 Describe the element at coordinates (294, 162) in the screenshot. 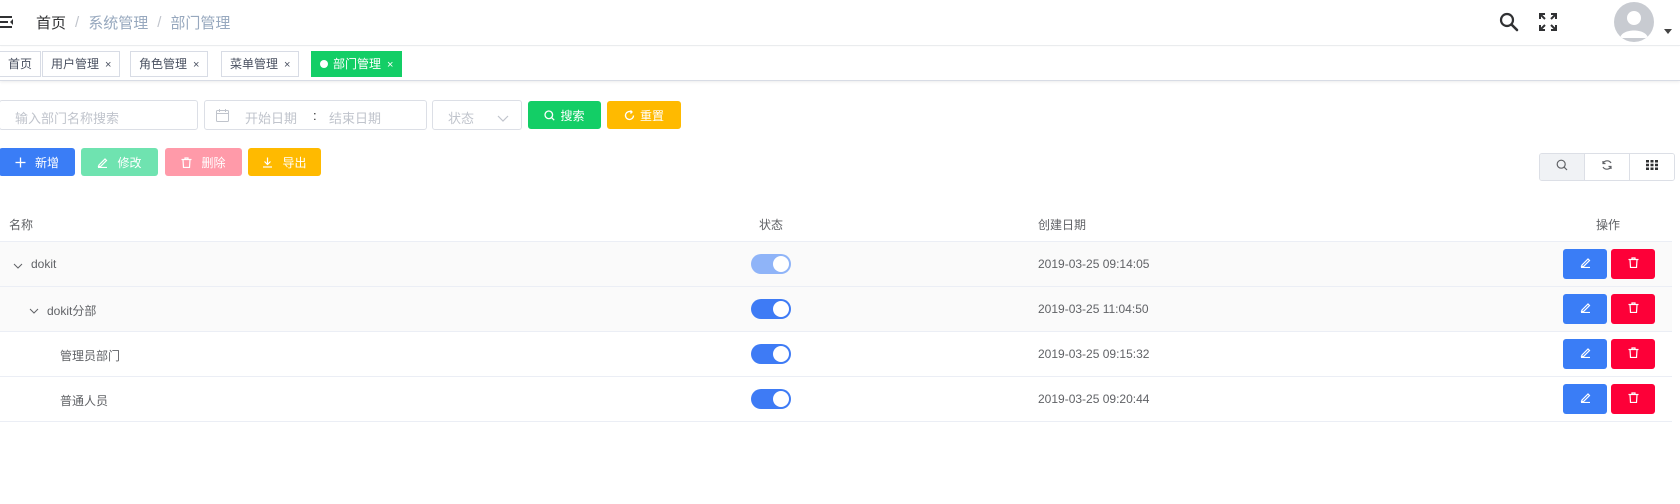

I see `export-button-label: 导出` at that location.